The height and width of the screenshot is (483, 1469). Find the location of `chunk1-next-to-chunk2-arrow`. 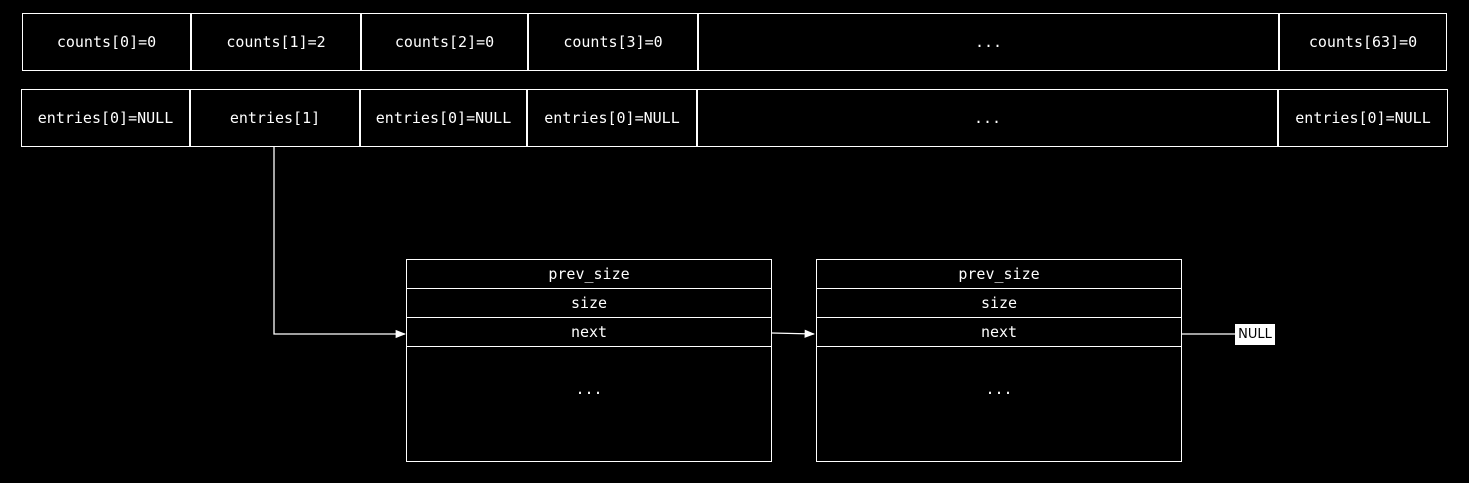

chunk1-next-to-chunk2-arrow is located at coordinates (793, 333).